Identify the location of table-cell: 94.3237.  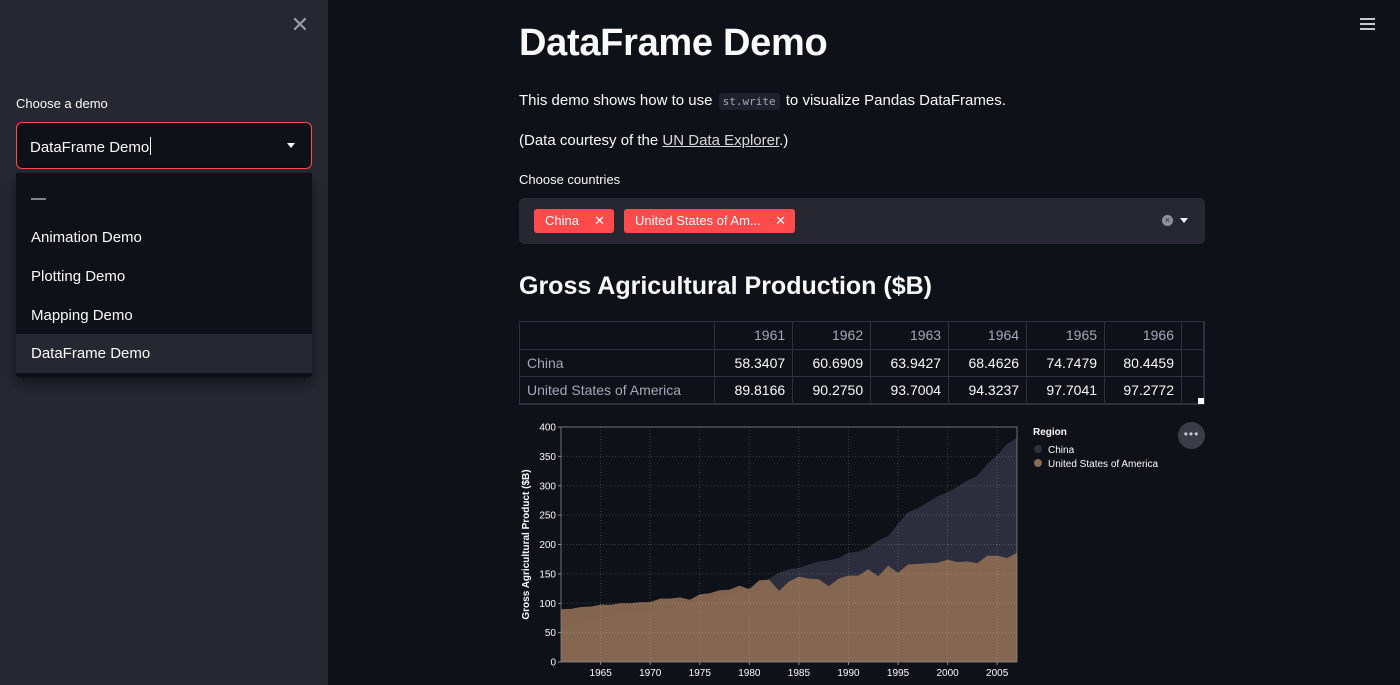
(988, 390).